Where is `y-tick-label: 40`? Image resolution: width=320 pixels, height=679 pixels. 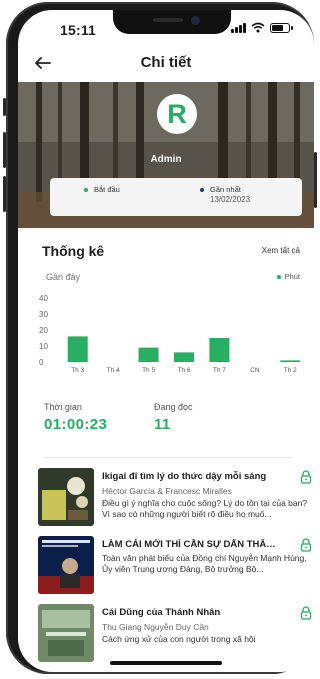
y-tick-label: 40 is located at coordinates (43, 298).